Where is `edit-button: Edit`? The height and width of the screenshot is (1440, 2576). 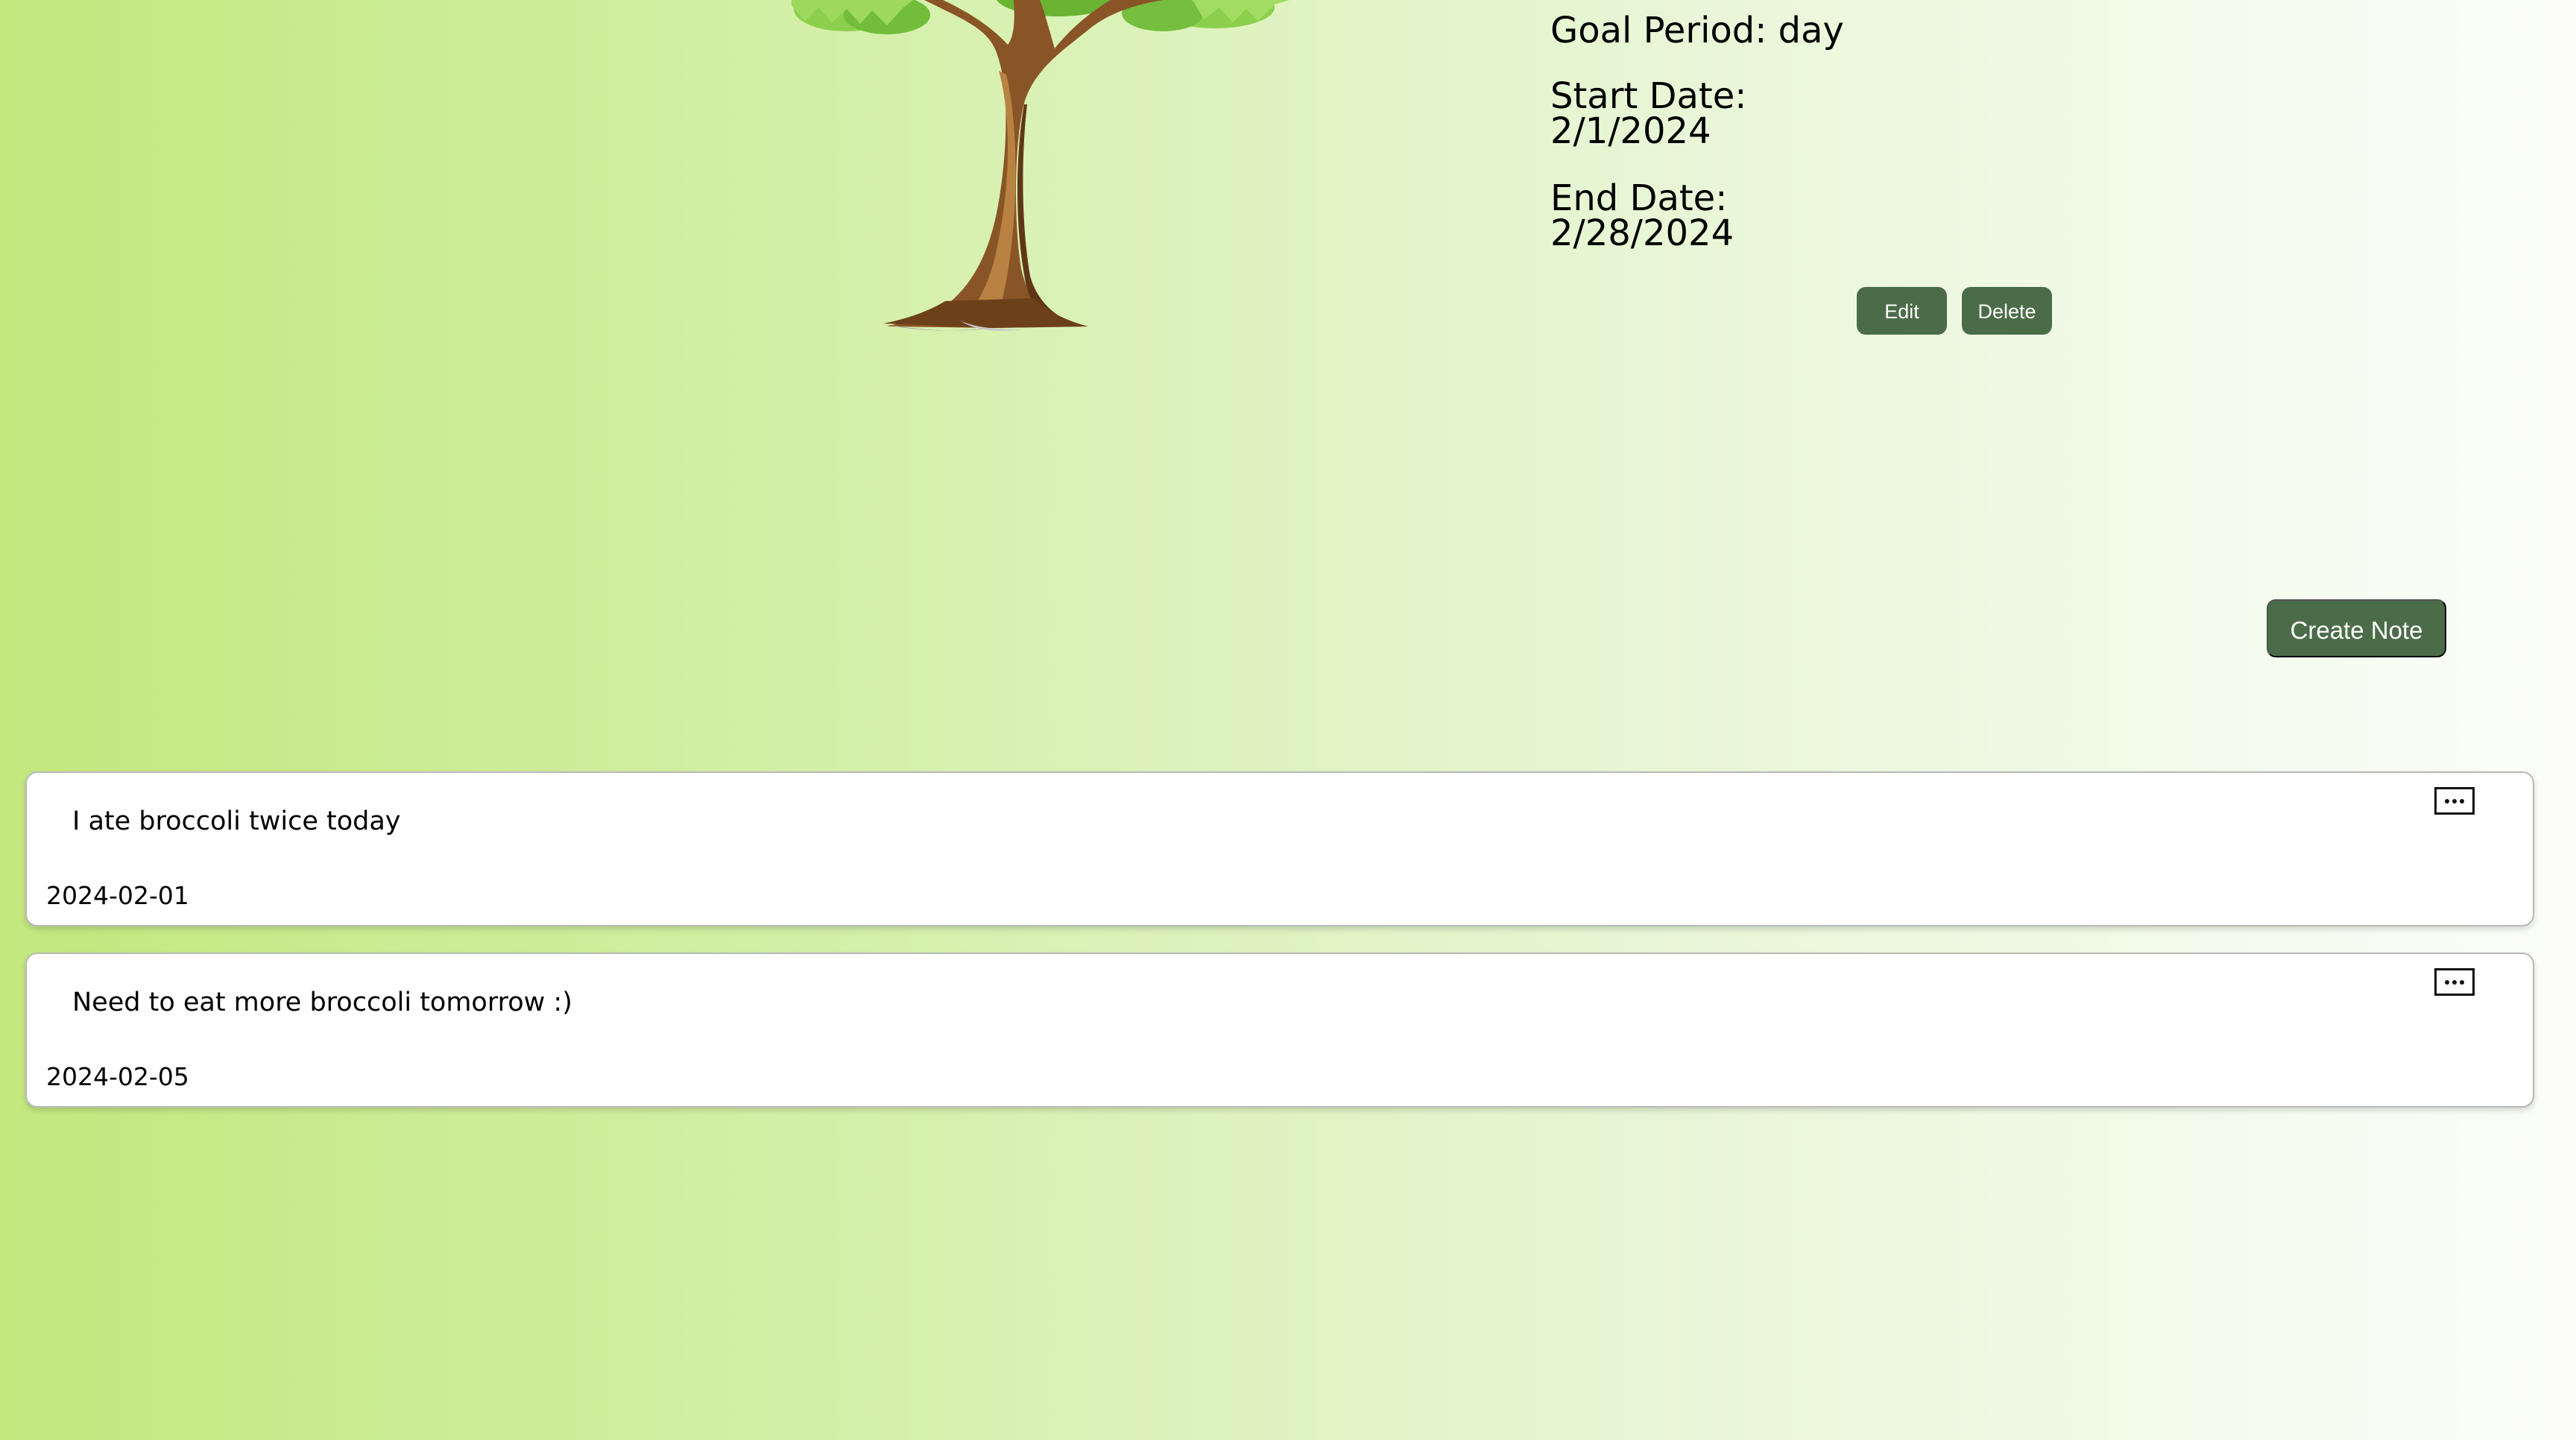 edit-button: Edit is located at coordinates (1902, 311).